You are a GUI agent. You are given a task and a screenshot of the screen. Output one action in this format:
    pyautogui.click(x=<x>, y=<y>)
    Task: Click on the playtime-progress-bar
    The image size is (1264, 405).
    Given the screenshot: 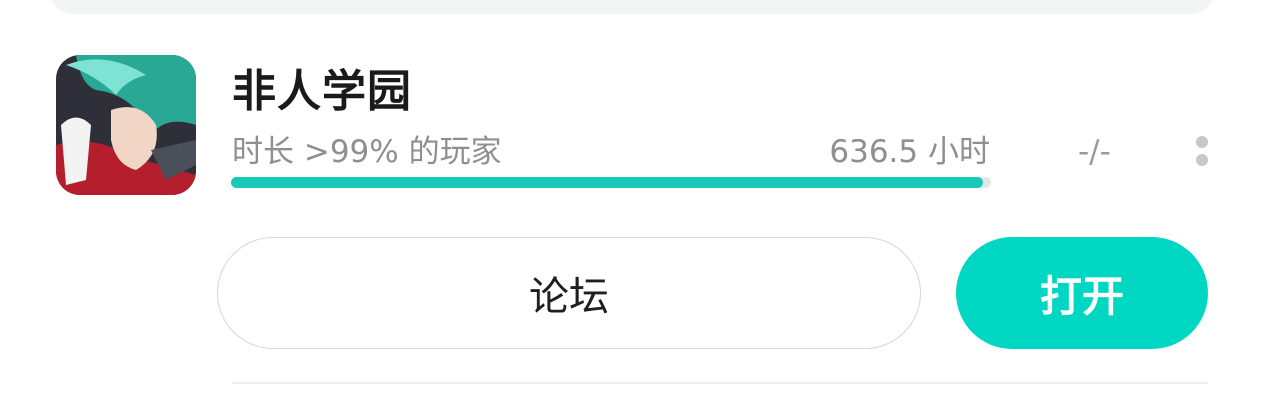 What is the action you would take?
    pyautogui.click(x=611, y=182)
    